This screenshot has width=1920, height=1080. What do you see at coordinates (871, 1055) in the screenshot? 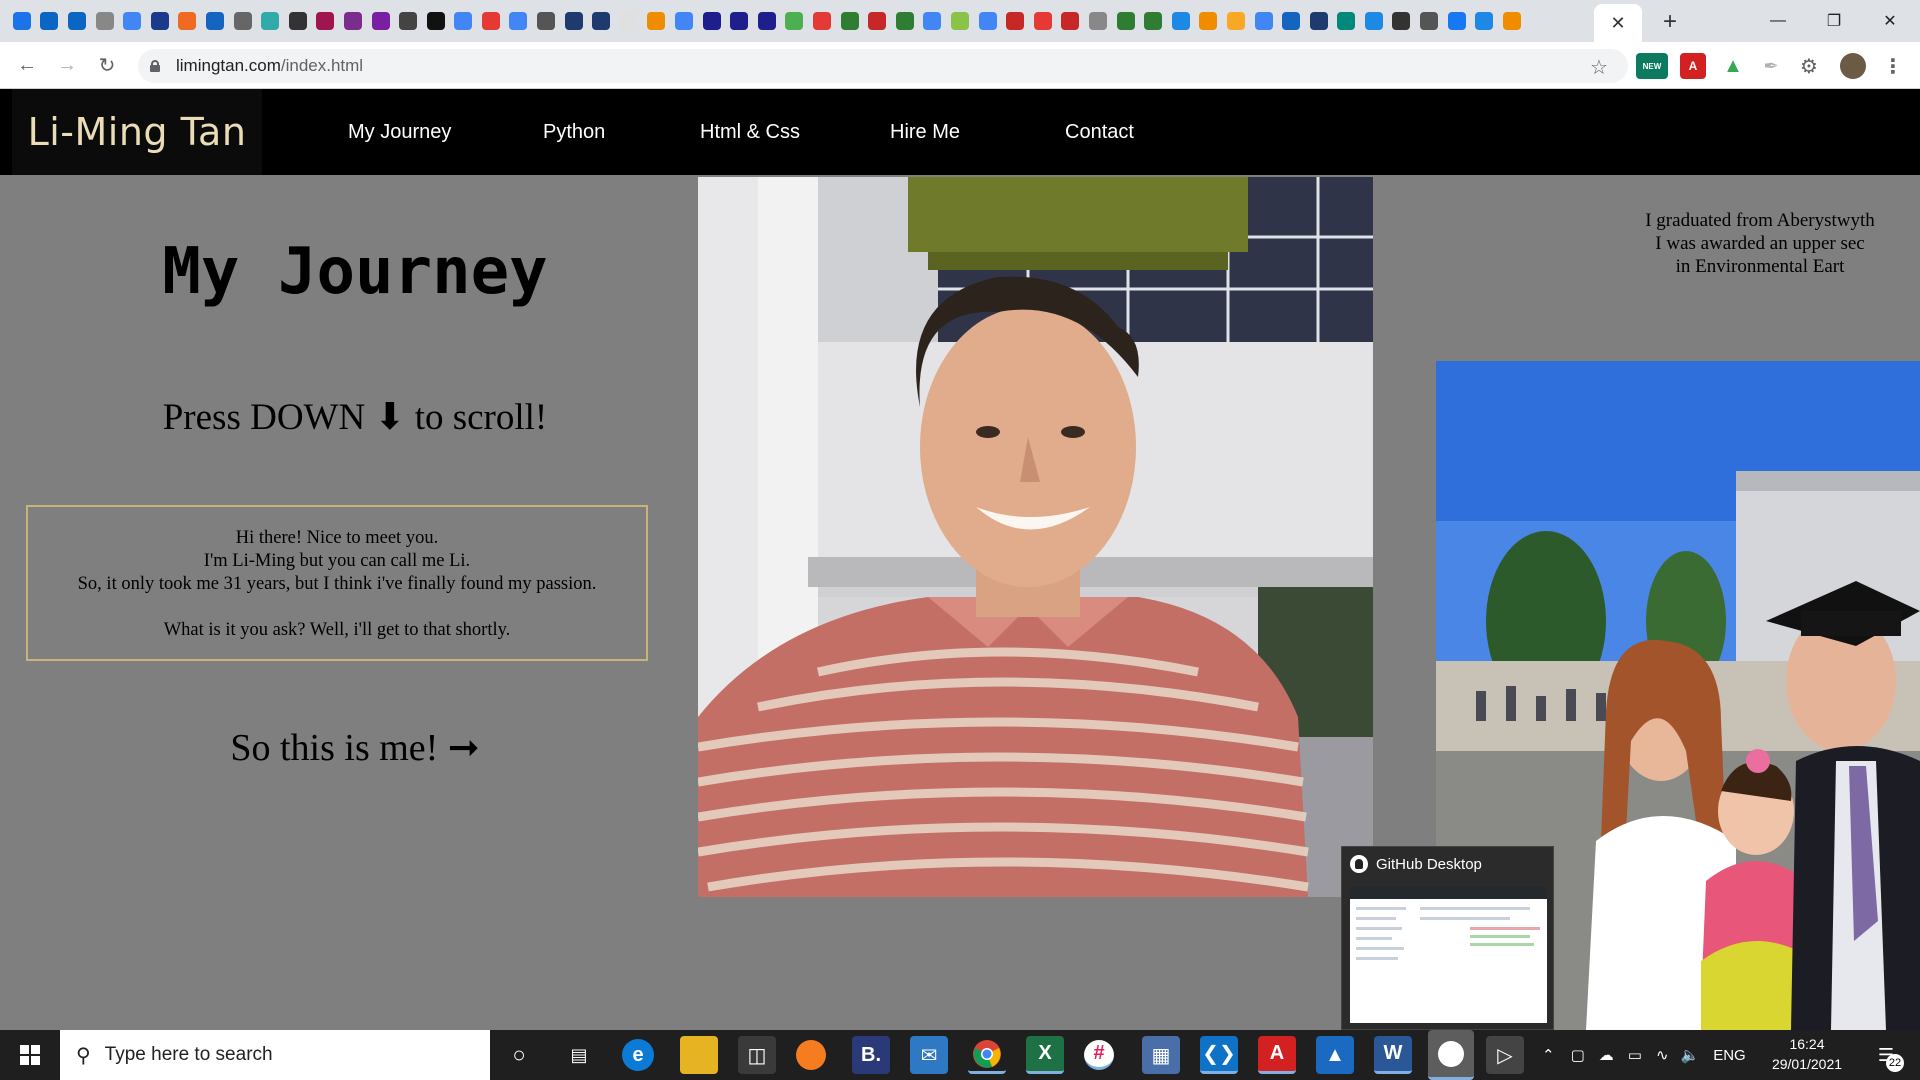
I see `b-app-icon: B.` at bounding box center [871, 1055].